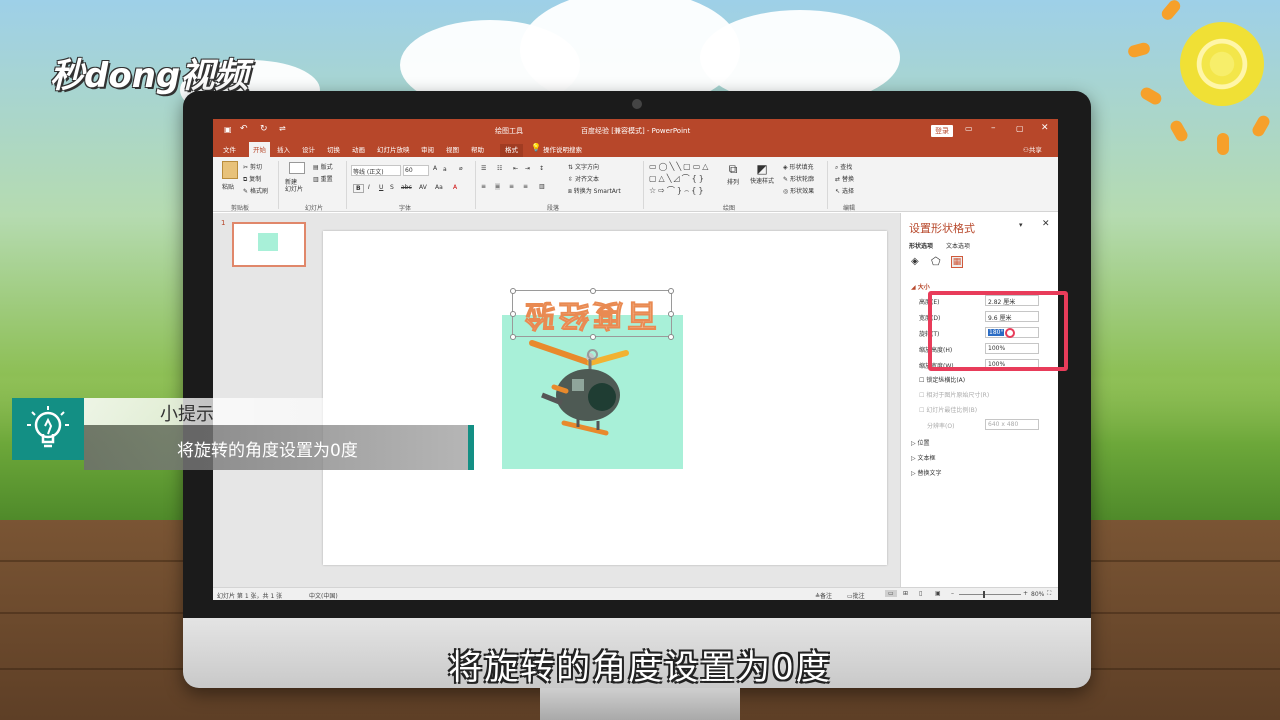 Image resolution: width=1280 pixels, height=720 pixels. Describe the element at coordinates (483, 186) in the screenshot. I see `align-left-icon: ≡` at that location.